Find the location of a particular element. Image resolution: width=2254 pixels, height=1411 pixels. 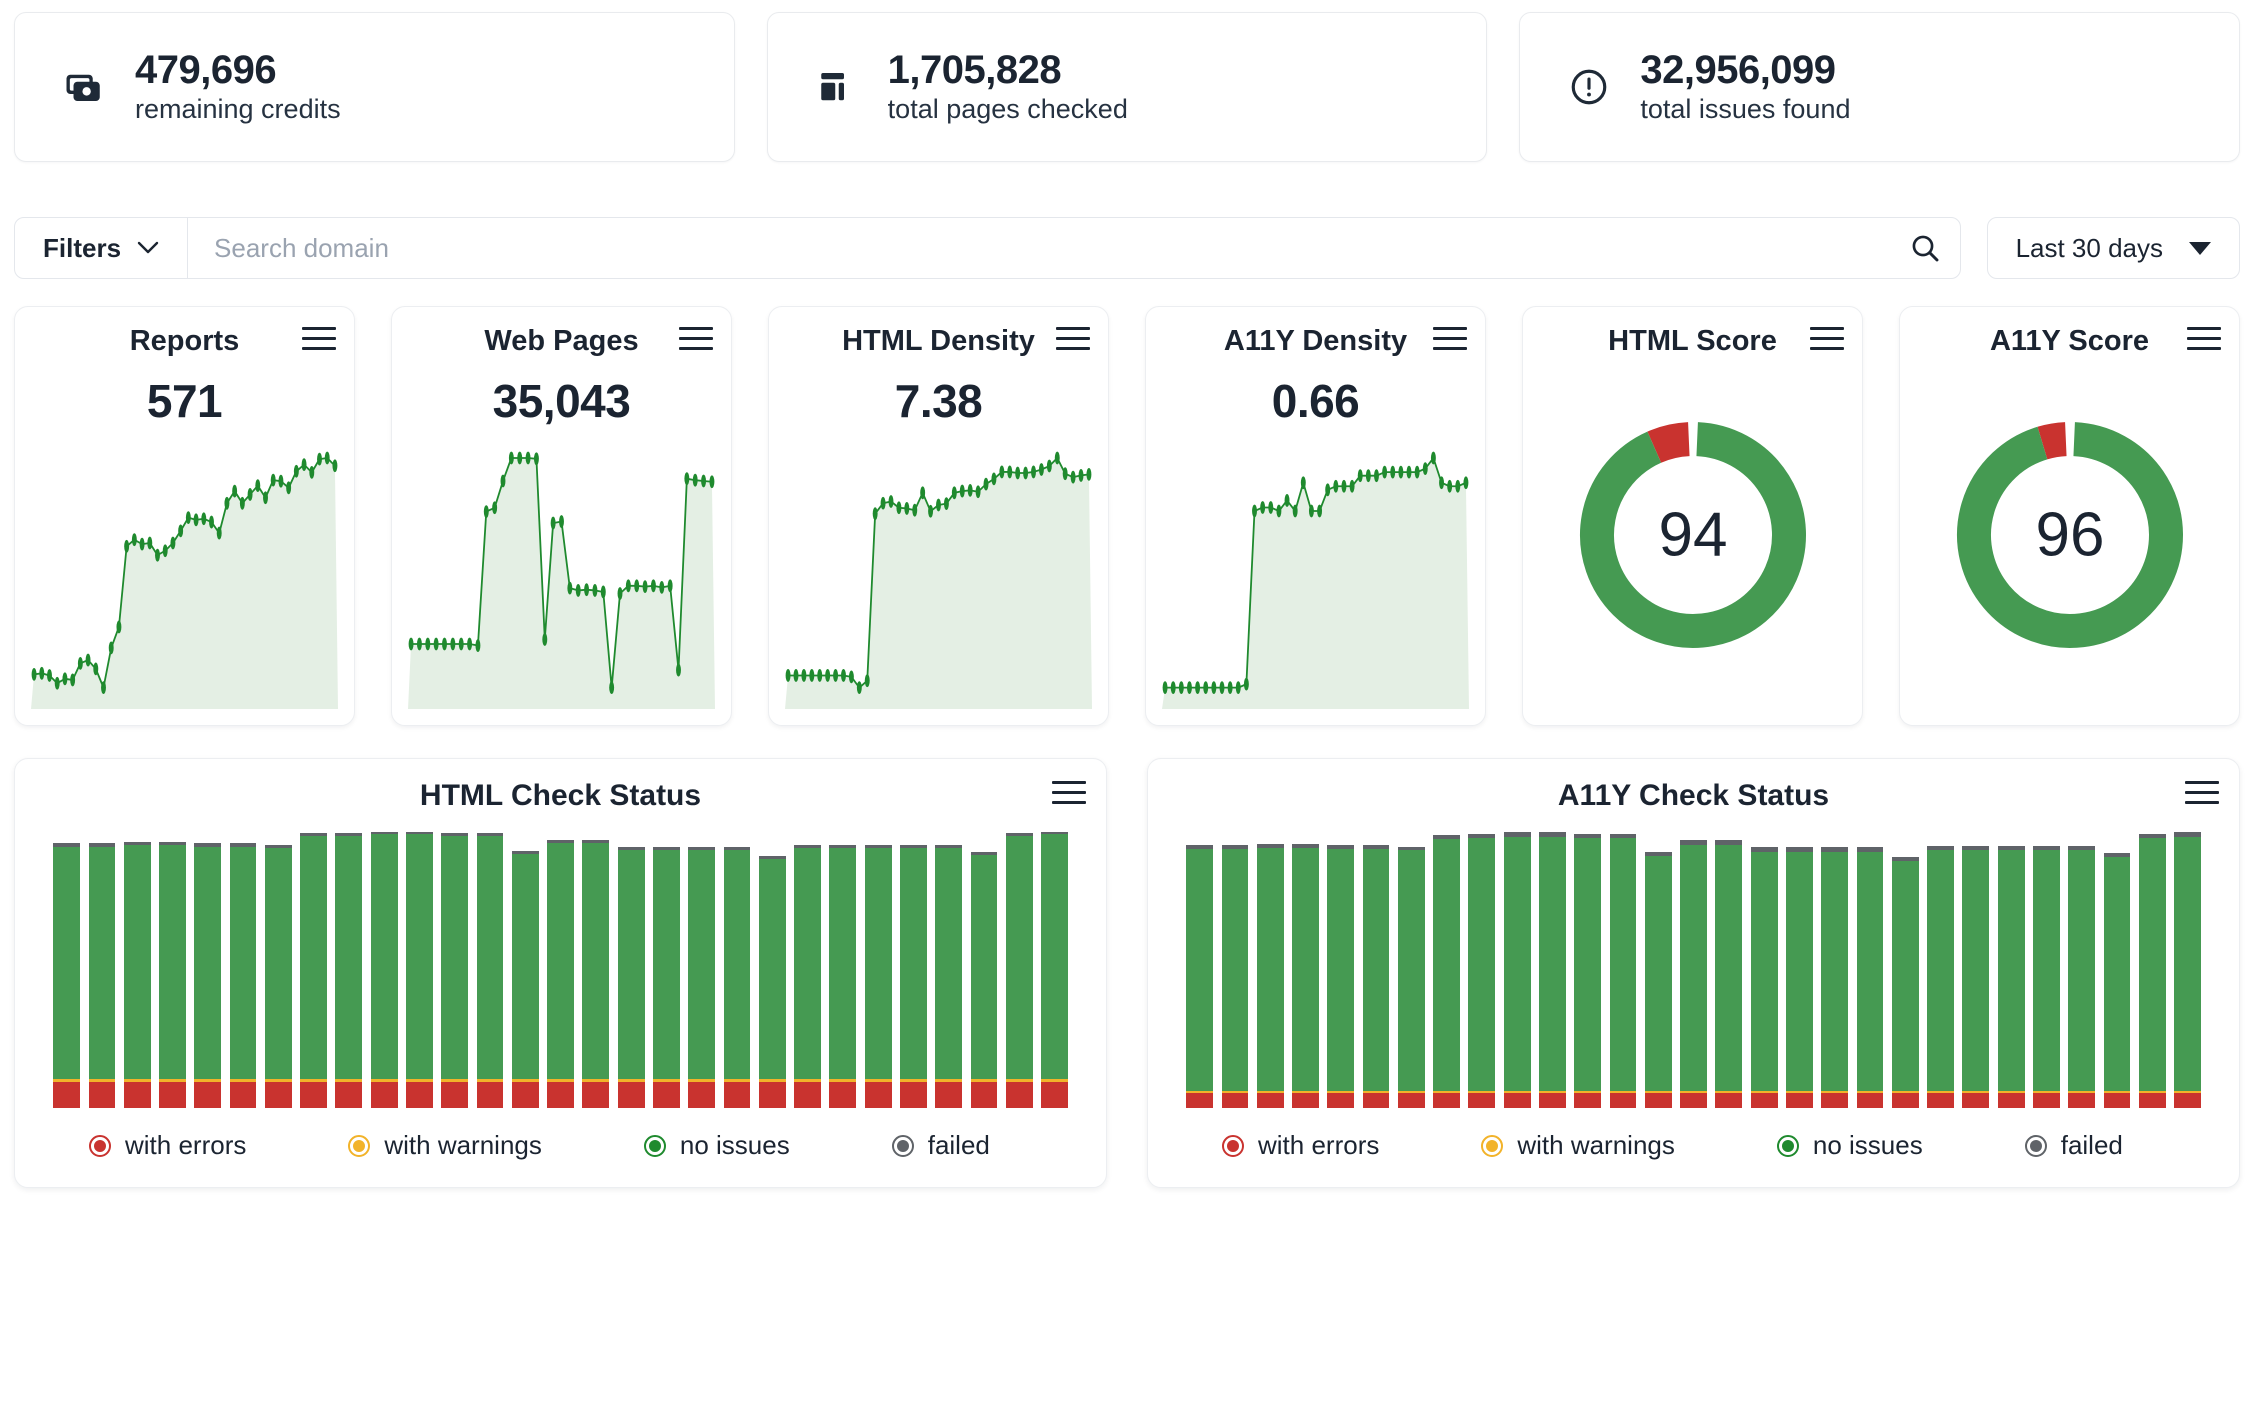

search-icon is located at coordinates (1925, 248).